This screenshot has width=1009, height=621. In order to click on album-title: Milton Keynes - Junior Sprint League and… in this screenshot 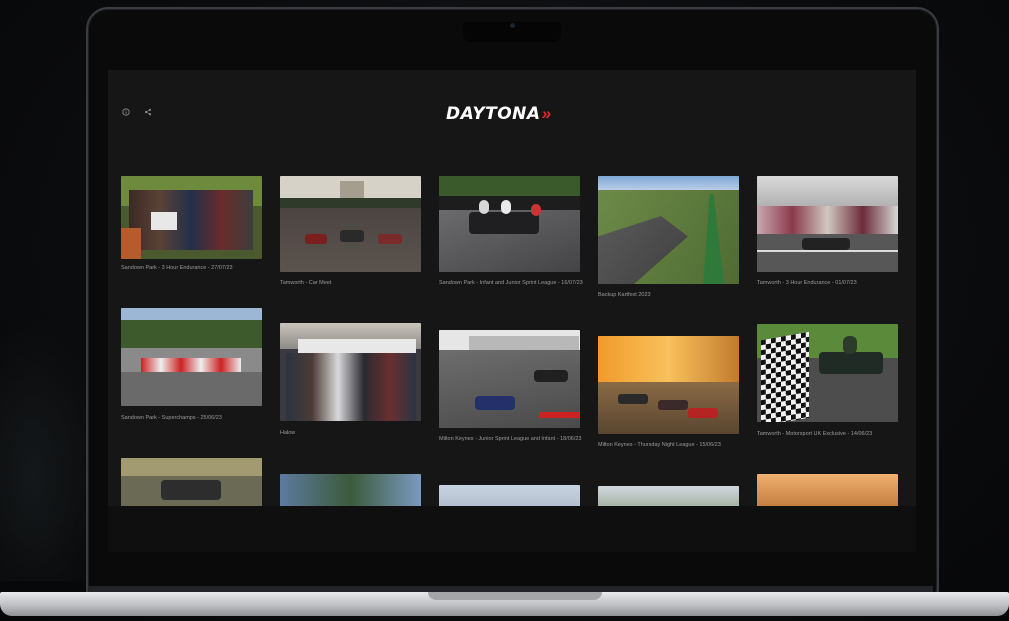, I will do `click(511, 439)`.